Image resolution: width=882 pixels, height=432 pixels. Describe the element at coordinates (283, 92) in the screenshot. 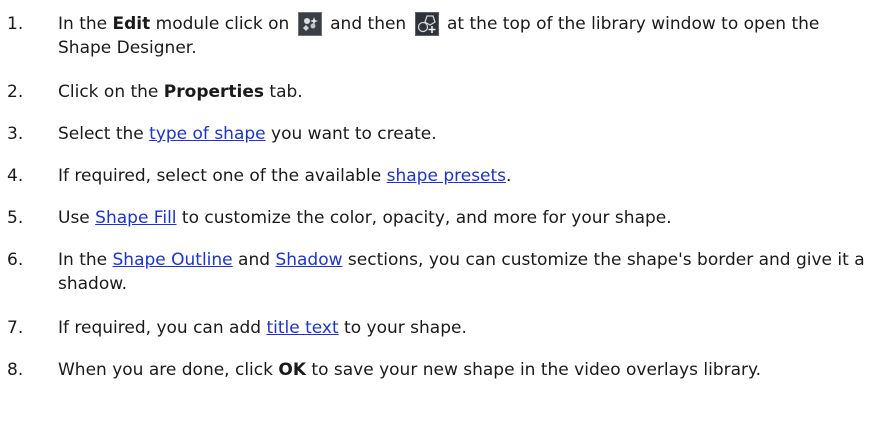

I see `text-fragment: tab.` at that location.